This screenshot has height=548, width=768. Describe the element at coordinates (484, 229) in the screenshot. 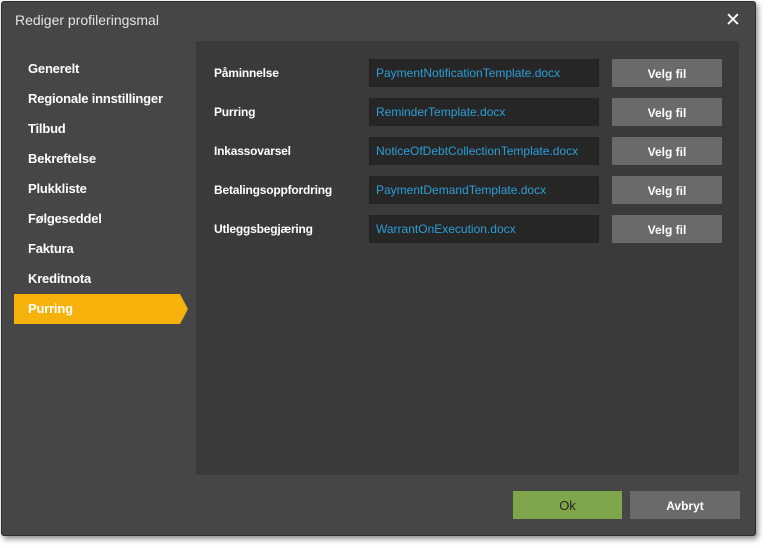

I see `file-name-field: WarrantOnExecution.docx` at that location.